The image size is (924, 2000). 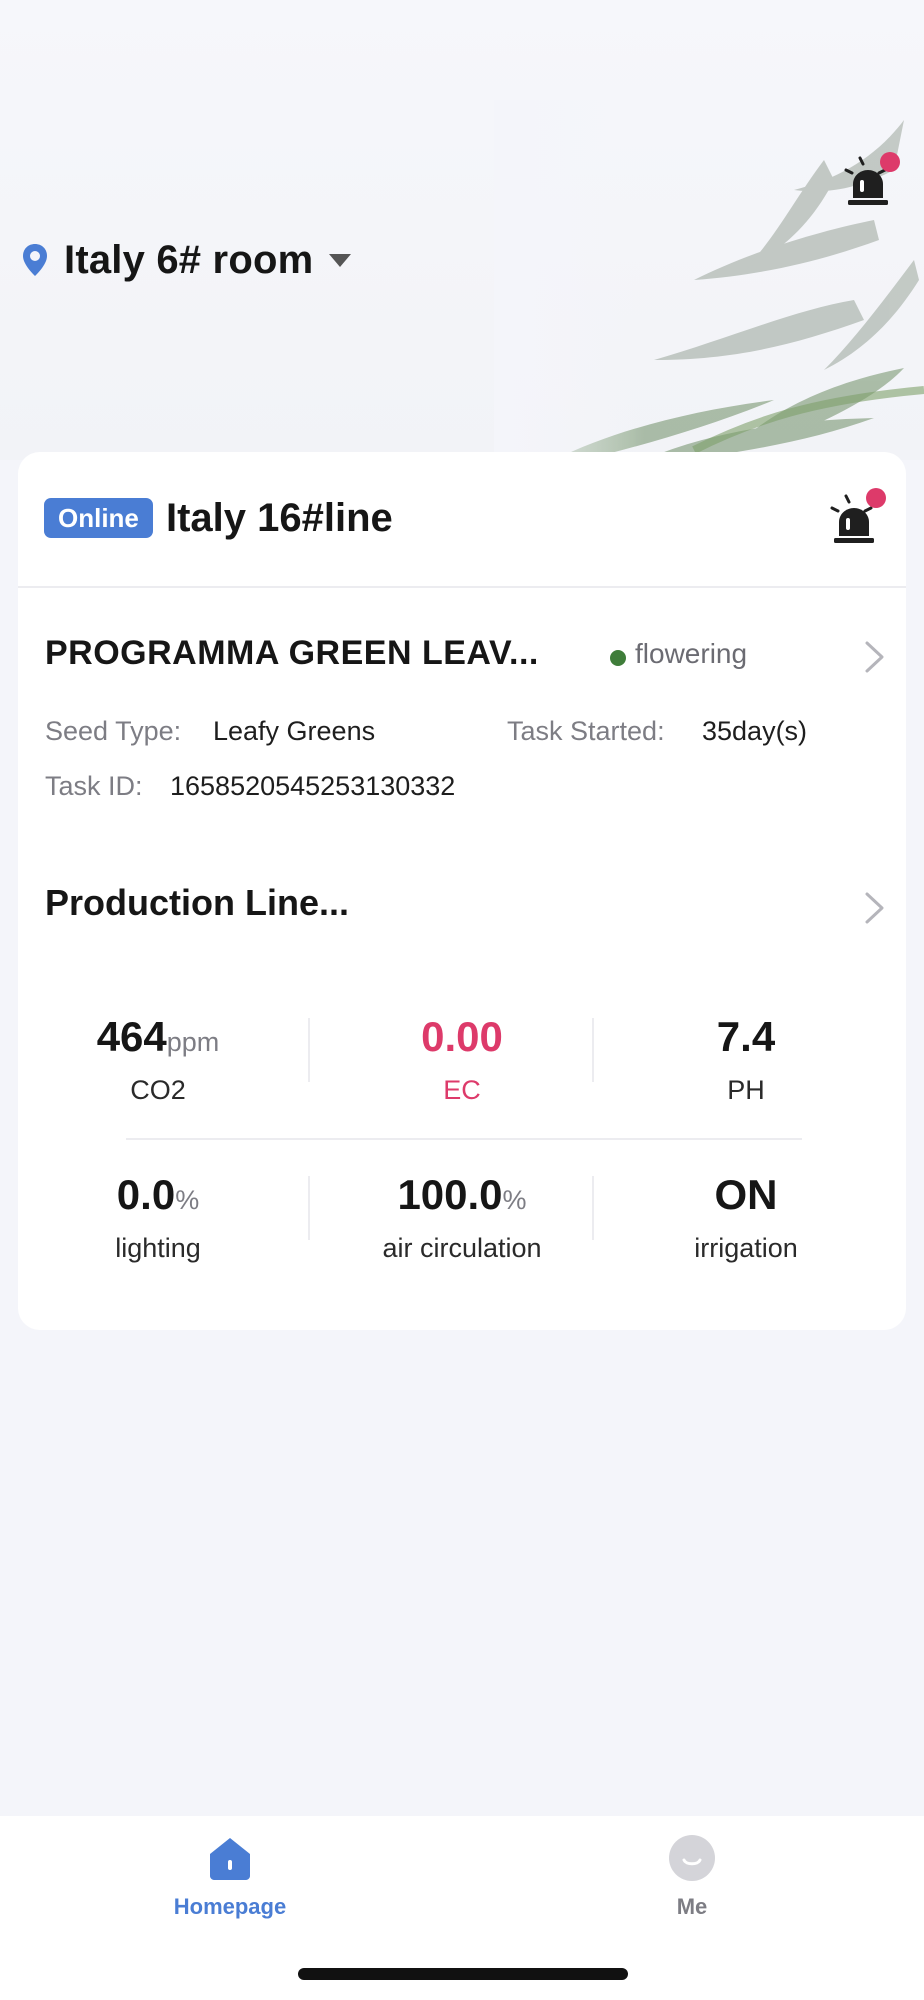 I want to click on task-id-label: Task ID:, so click(x=94, y=786).